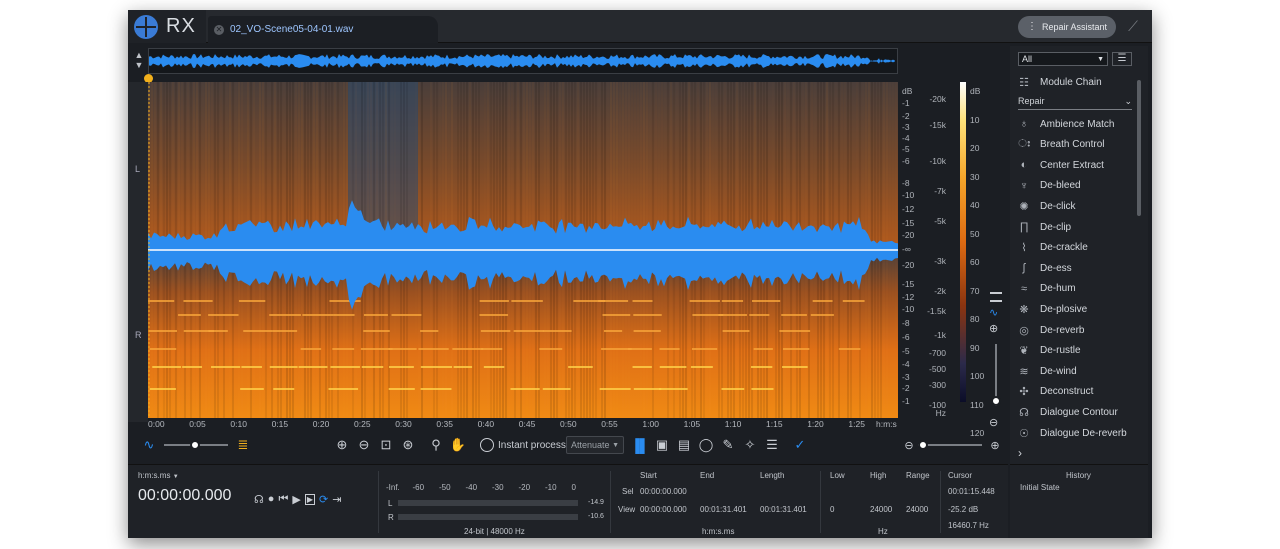 The height and width of the screenshot is (549, 1280). I want to click on repair-assistant-button: ⋮ Repair Assistant, so click(1067, 27).